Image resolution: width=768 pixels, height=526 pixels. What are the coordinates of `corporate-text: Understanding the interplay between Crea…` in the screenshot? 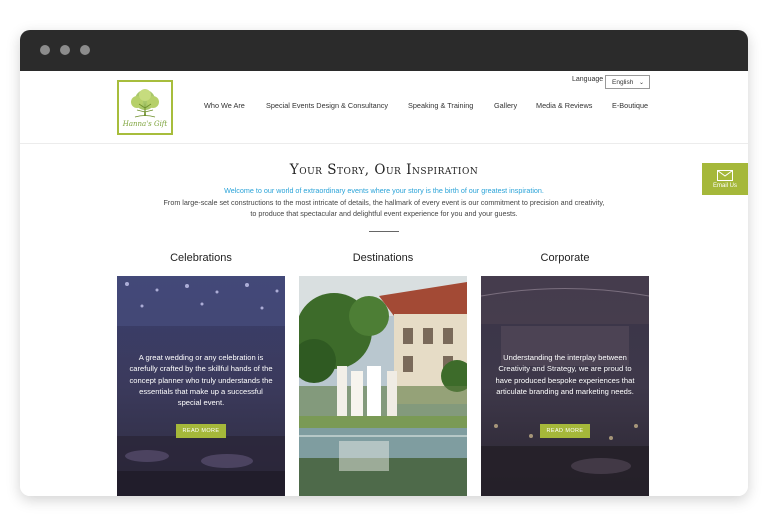 It's located at (565, 374).